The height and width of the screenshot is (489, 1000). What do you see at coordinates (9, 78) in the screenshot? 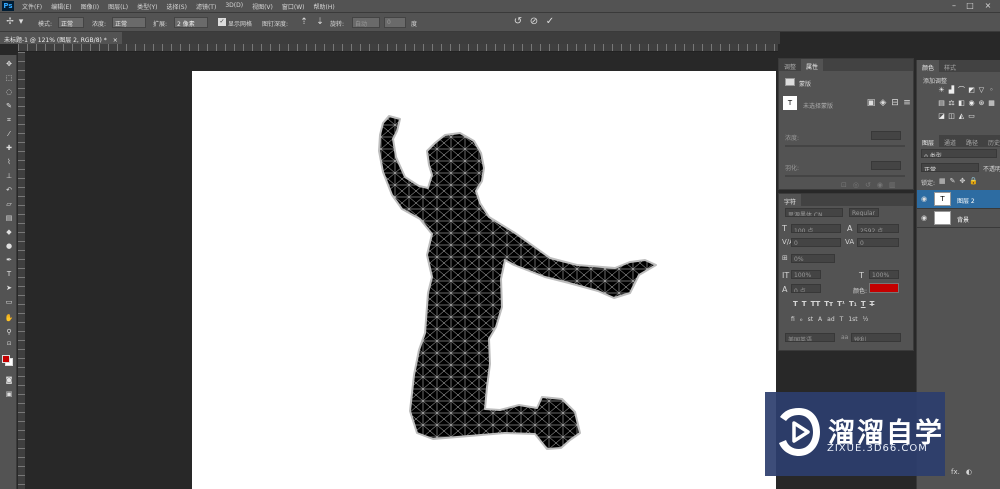
I see `marquee-tool-icon: ⬚` at bounding box center [9, 78].